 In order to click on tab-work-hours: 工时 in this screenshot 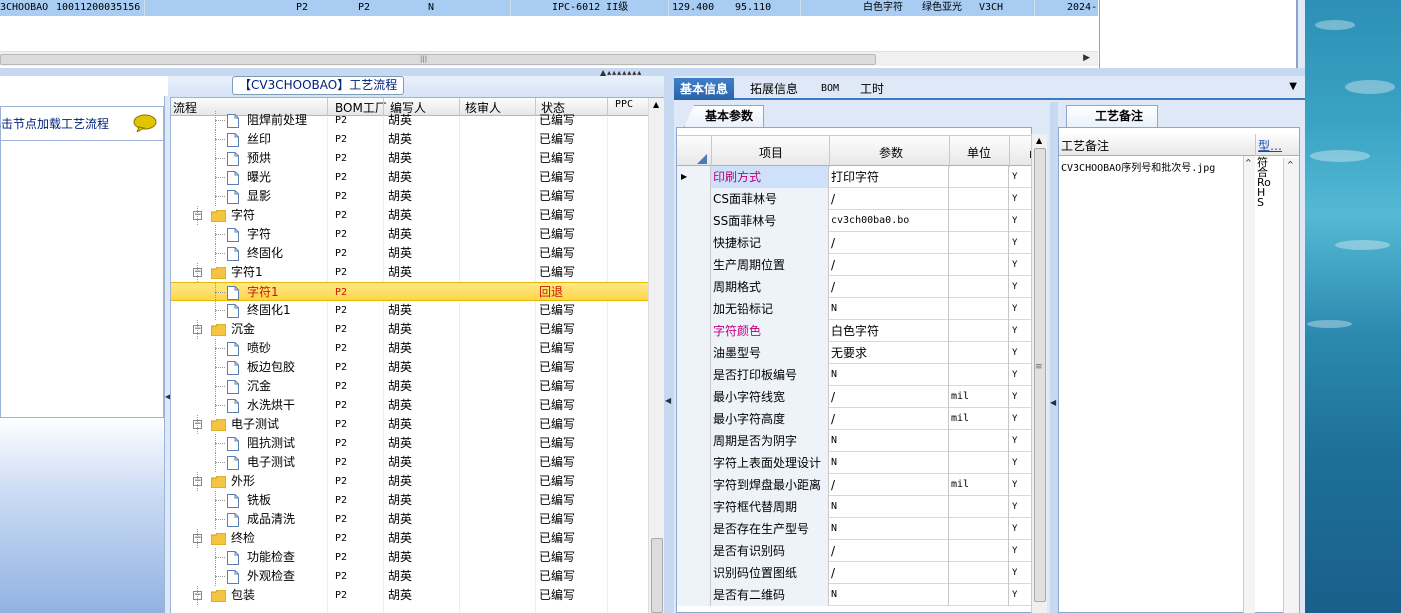, I will do `click(872, 89)`.